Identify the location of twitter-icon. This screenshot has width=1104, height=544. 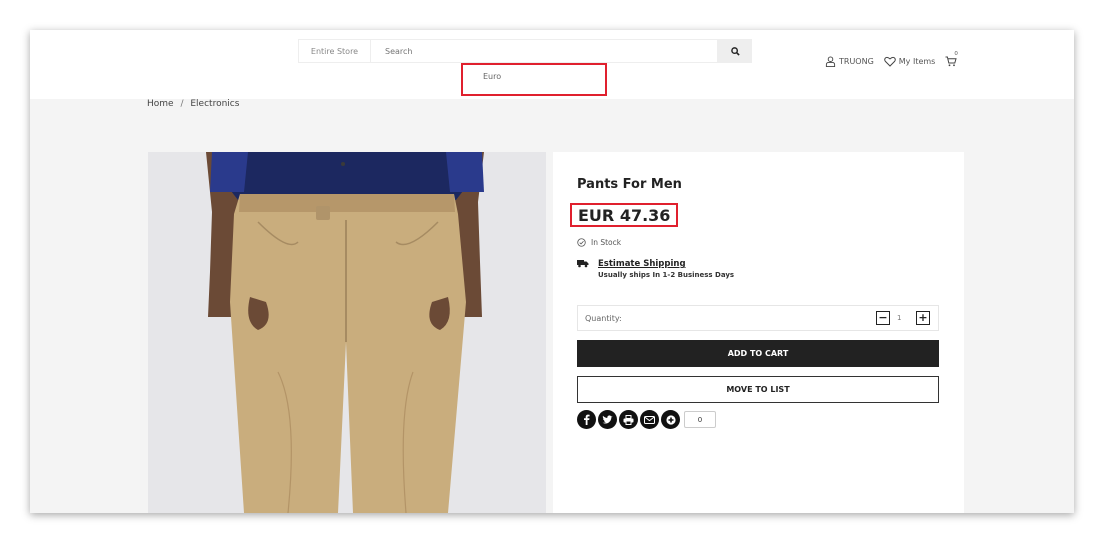
(607, 419).